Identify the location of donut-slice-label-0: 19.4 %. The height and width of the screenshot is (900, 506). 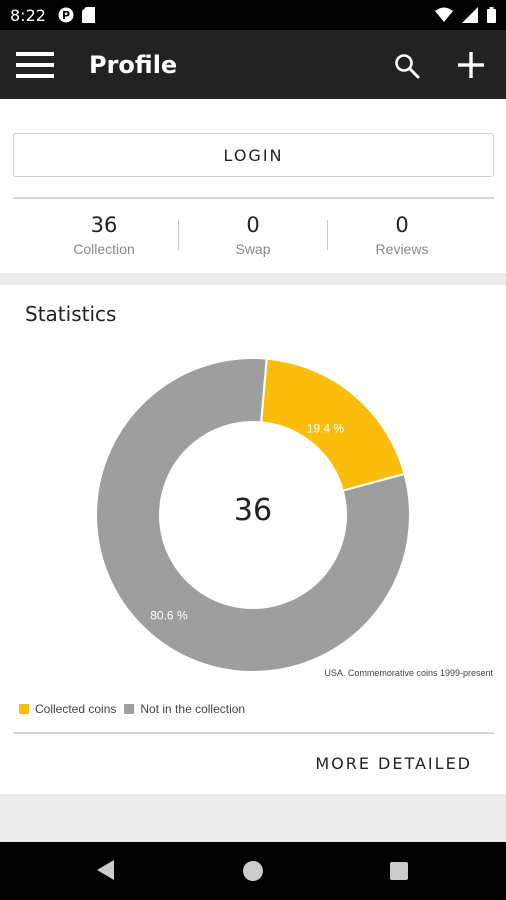
(326, 428).